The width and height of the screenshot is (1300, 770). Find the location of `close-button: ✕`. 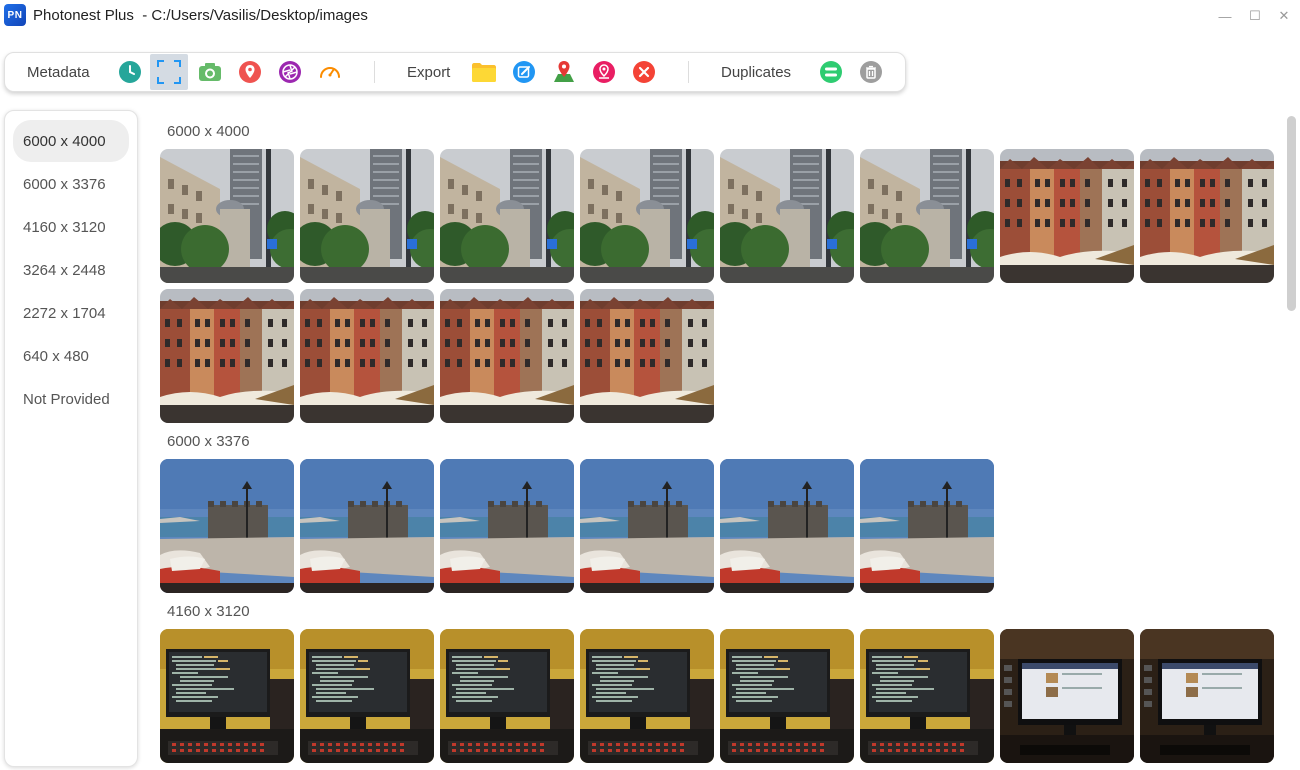

close-button: ✕ is located at coordinates (1284, 16).